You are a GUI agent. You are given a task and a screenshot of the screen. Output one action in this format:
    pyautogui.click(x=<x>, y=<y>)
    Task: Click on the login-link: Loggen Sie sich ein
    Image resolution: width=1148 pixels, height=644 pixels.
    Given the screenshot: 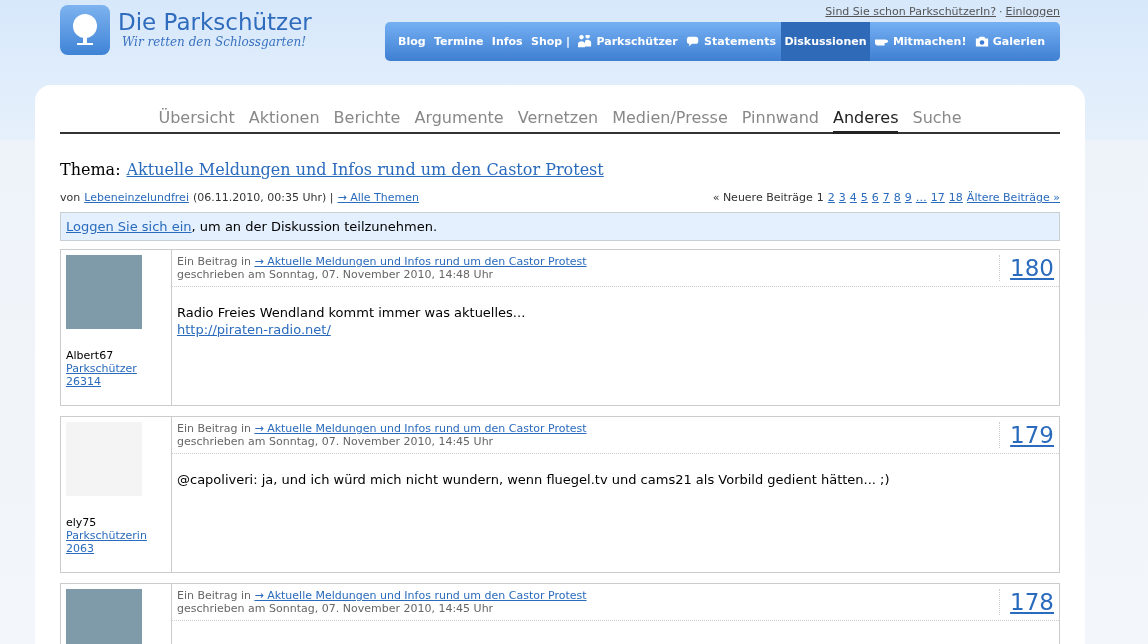 What is the action you would take?
    pyautogui.click(x=129, y=226)
    